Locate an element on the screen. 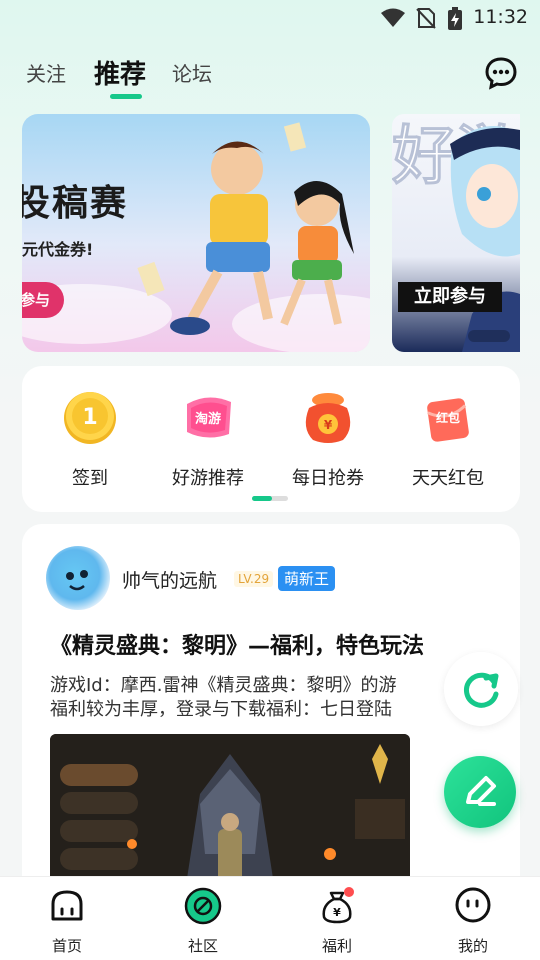 This screenshot has height=960, width=540. bottom-navigation: 首页 社区 ¥ 福利 我的 is located at coordinates (270, 918).